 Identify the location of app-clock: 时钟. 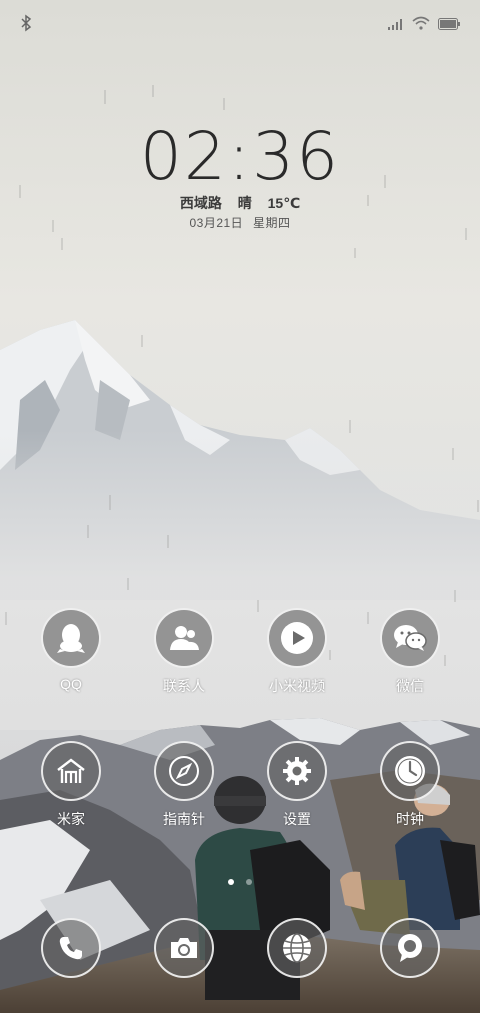
(410, 785).